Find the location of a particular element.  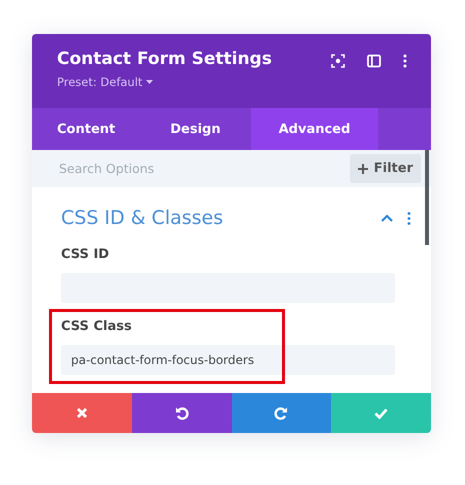

tab: Advanced is located at coordinates (314, 129).